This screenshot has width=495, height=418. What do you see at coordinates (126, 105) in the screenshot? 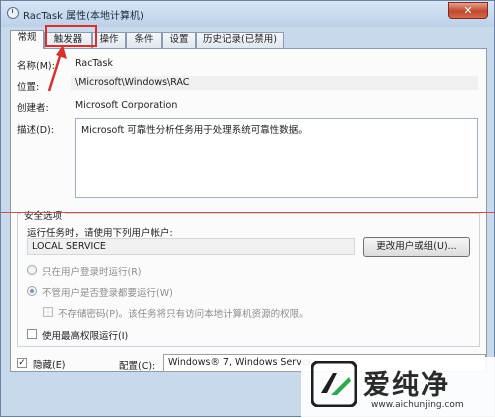
I see `author-value: Microsoft Corporation` at bounding box center [126, 105].